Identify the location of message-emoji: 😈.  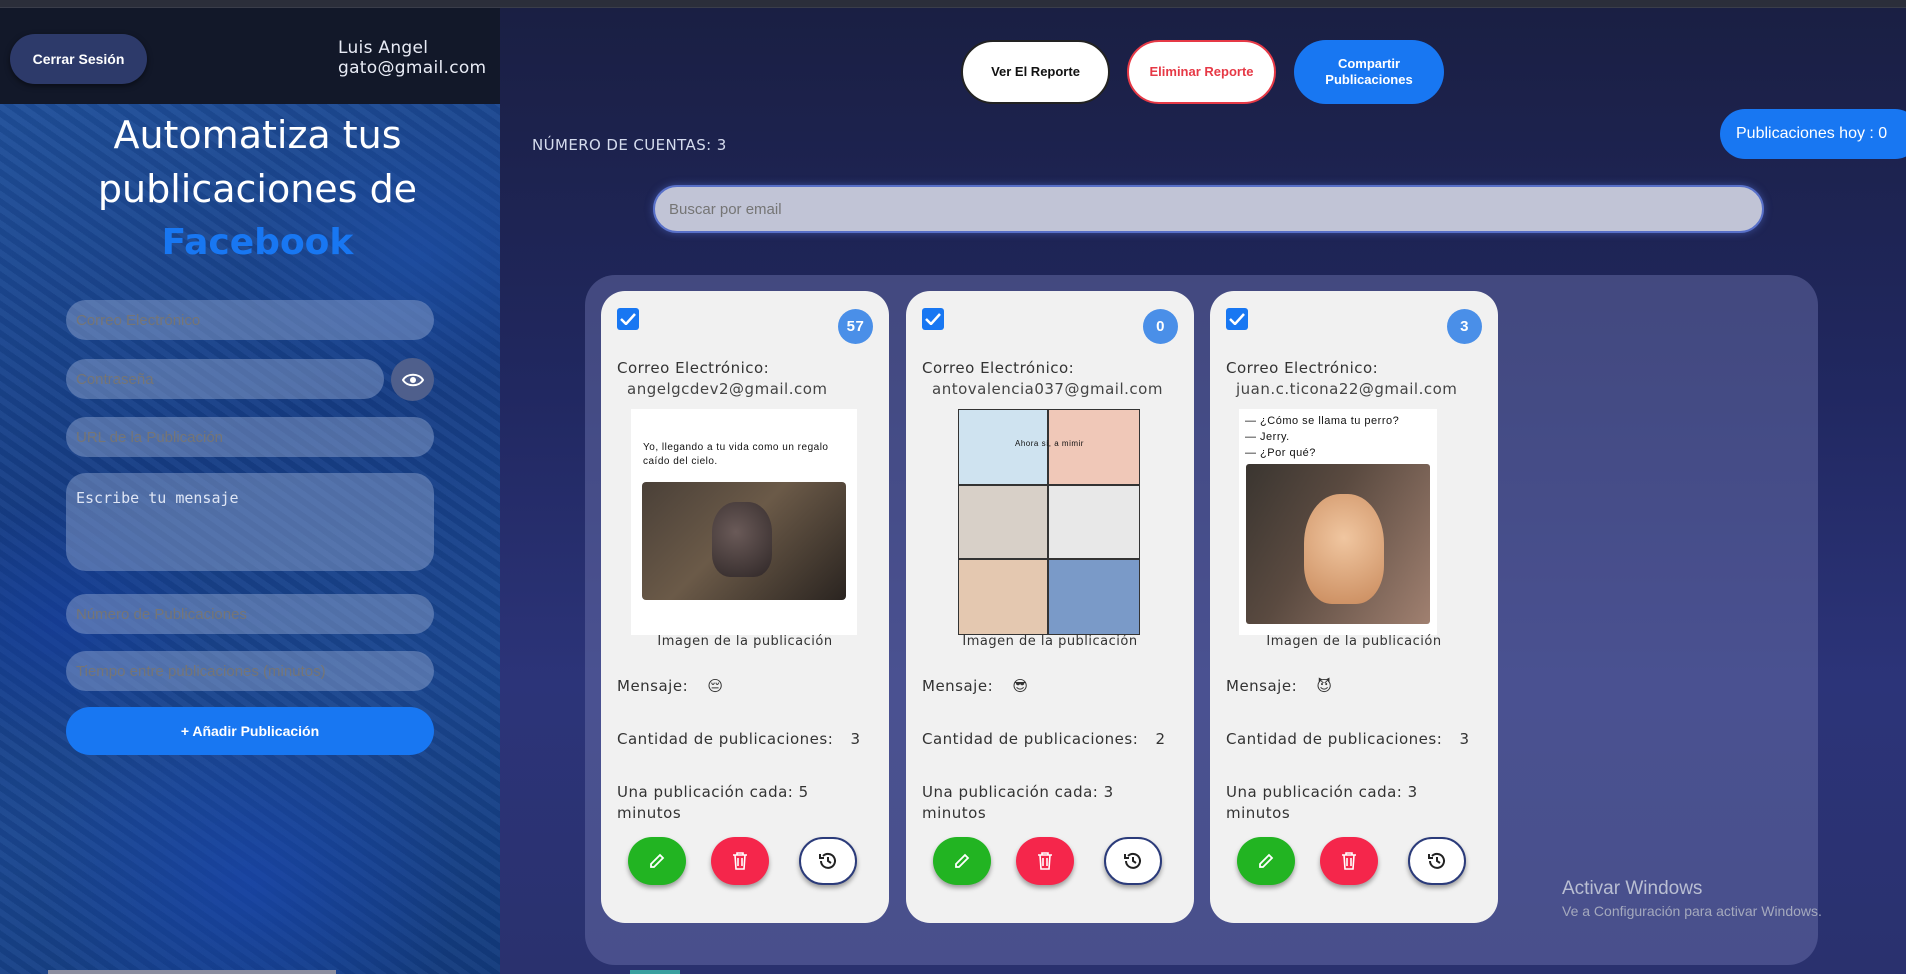
(1324, 686).